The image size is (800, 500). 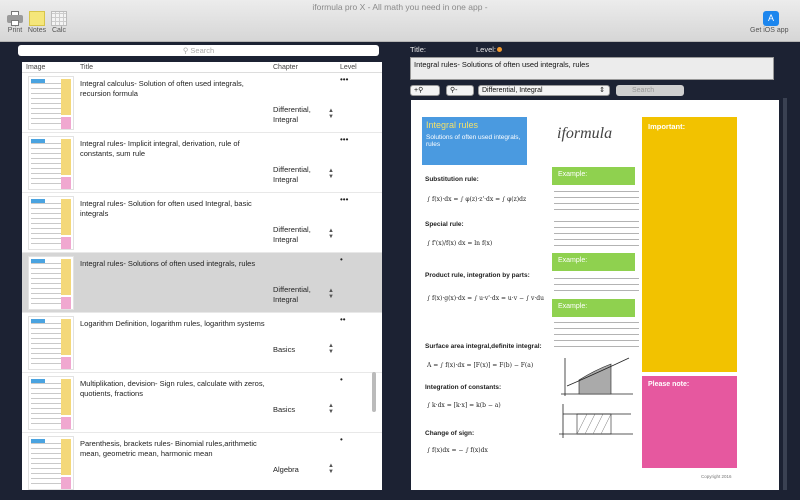 What do you see at coordinates (460, 90) in the screenshot?
I see `zoom-out-button: ⚲-` at bounding box center [460, 90].